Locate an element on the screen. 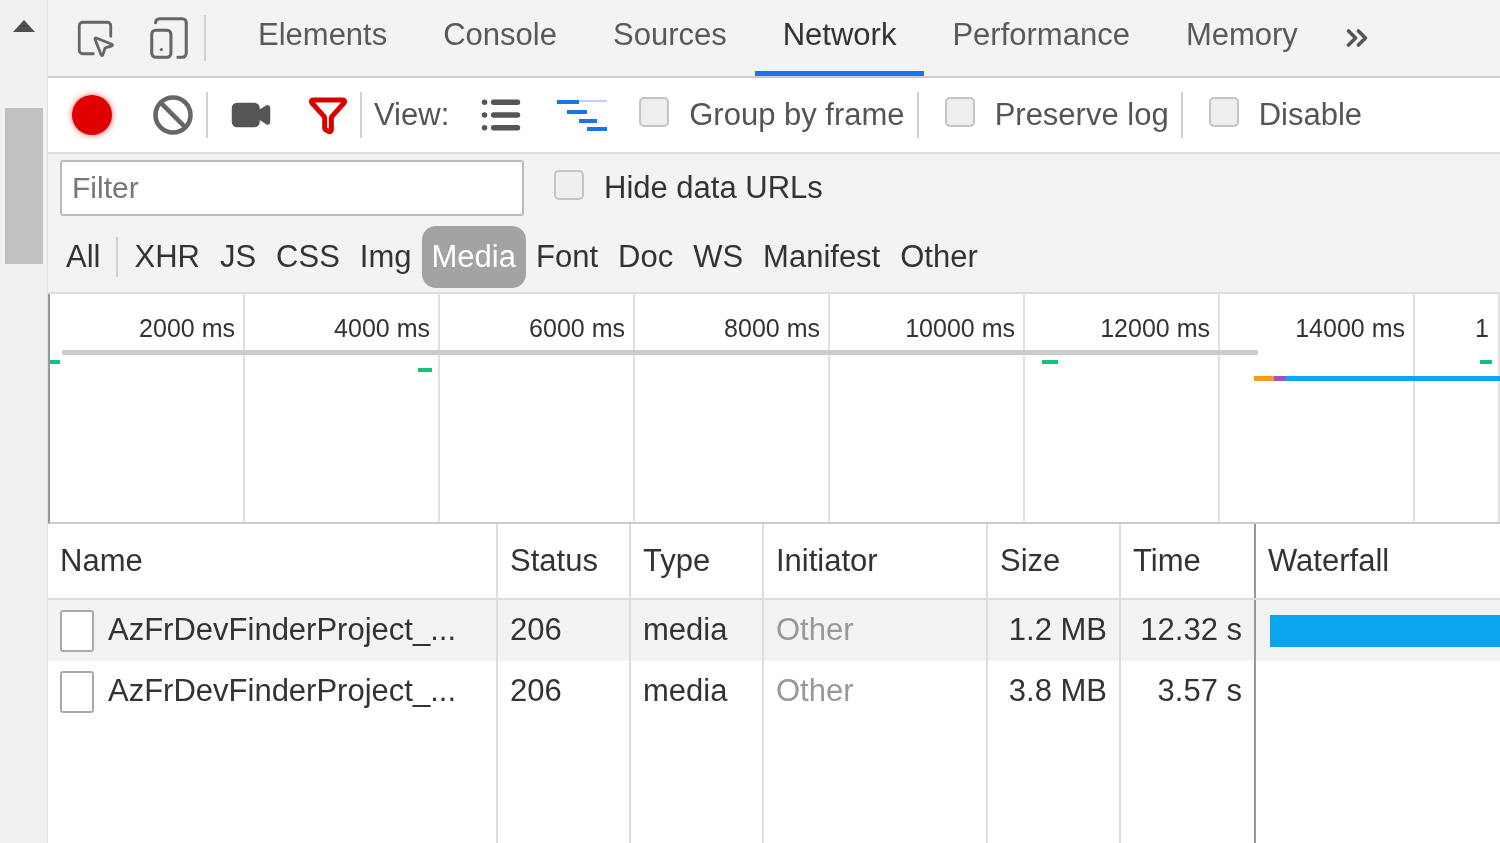 This screenshot has width=1500, height=843. type-filter: CSS is located at coordinates (308, 257).